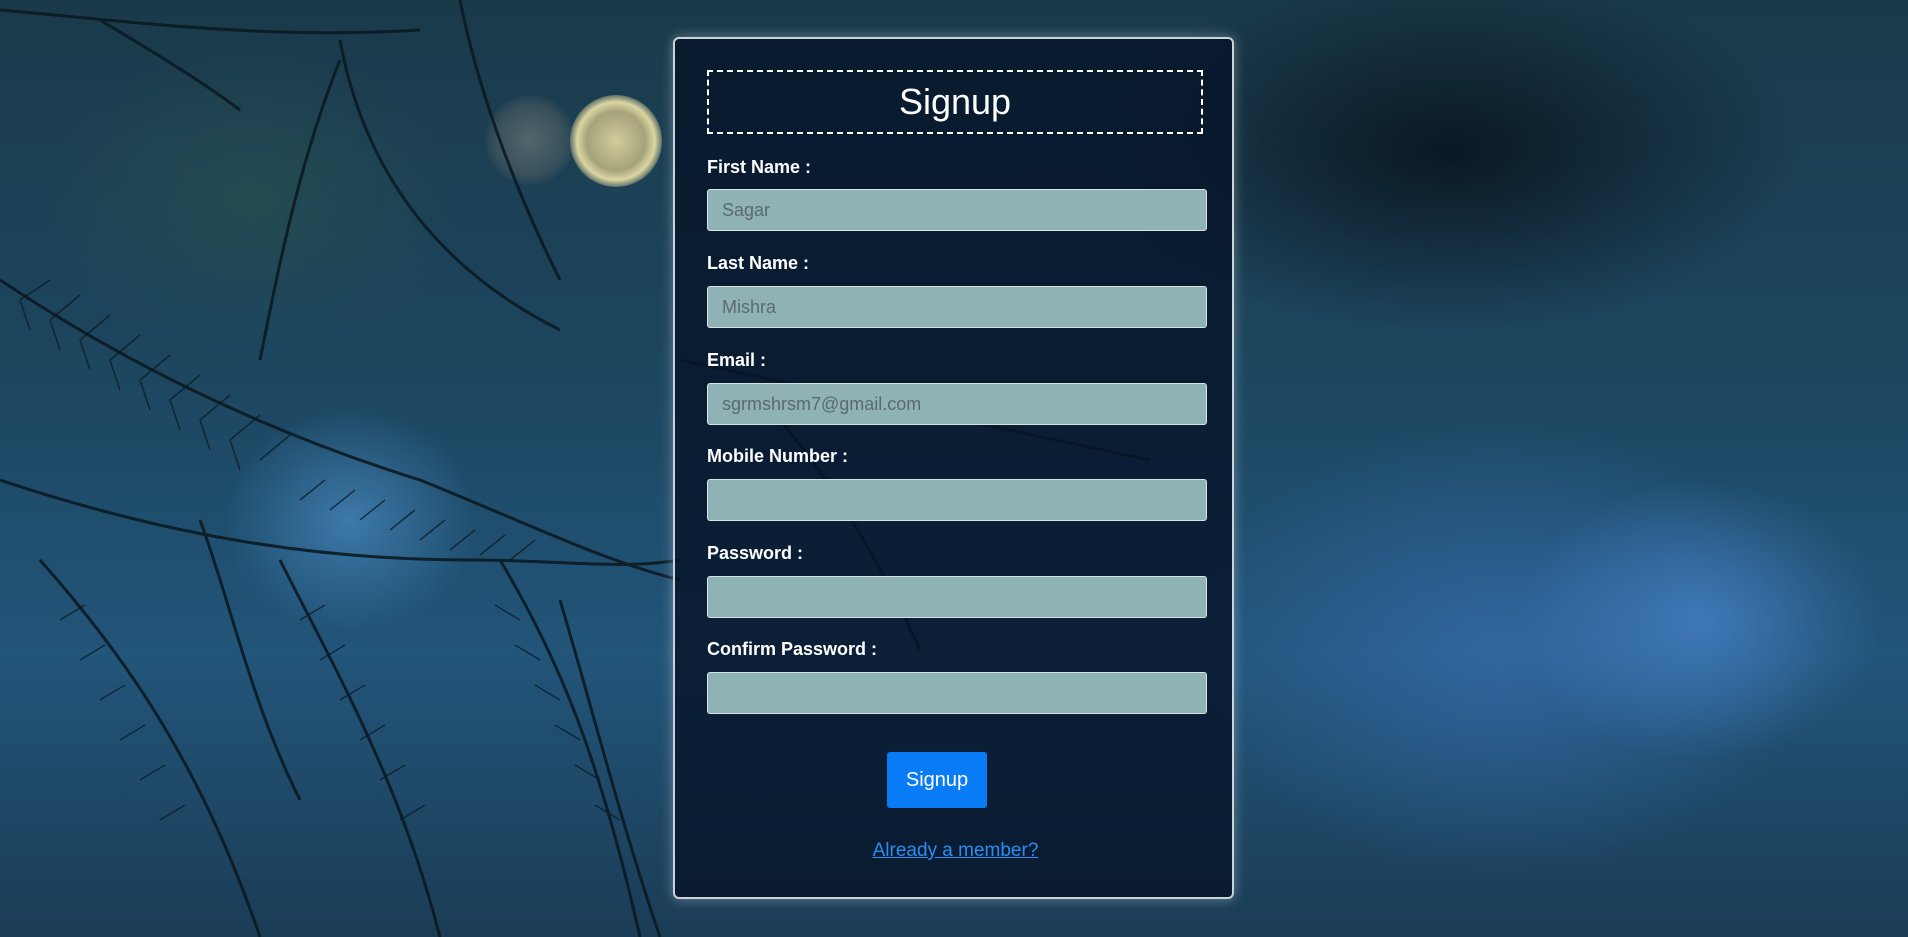 This screenshot has width=1908, height=937. What do you see at coordinates (957, 693) in the screenshot?
I see `confirm-password-input` at bounding box center [957, 693].